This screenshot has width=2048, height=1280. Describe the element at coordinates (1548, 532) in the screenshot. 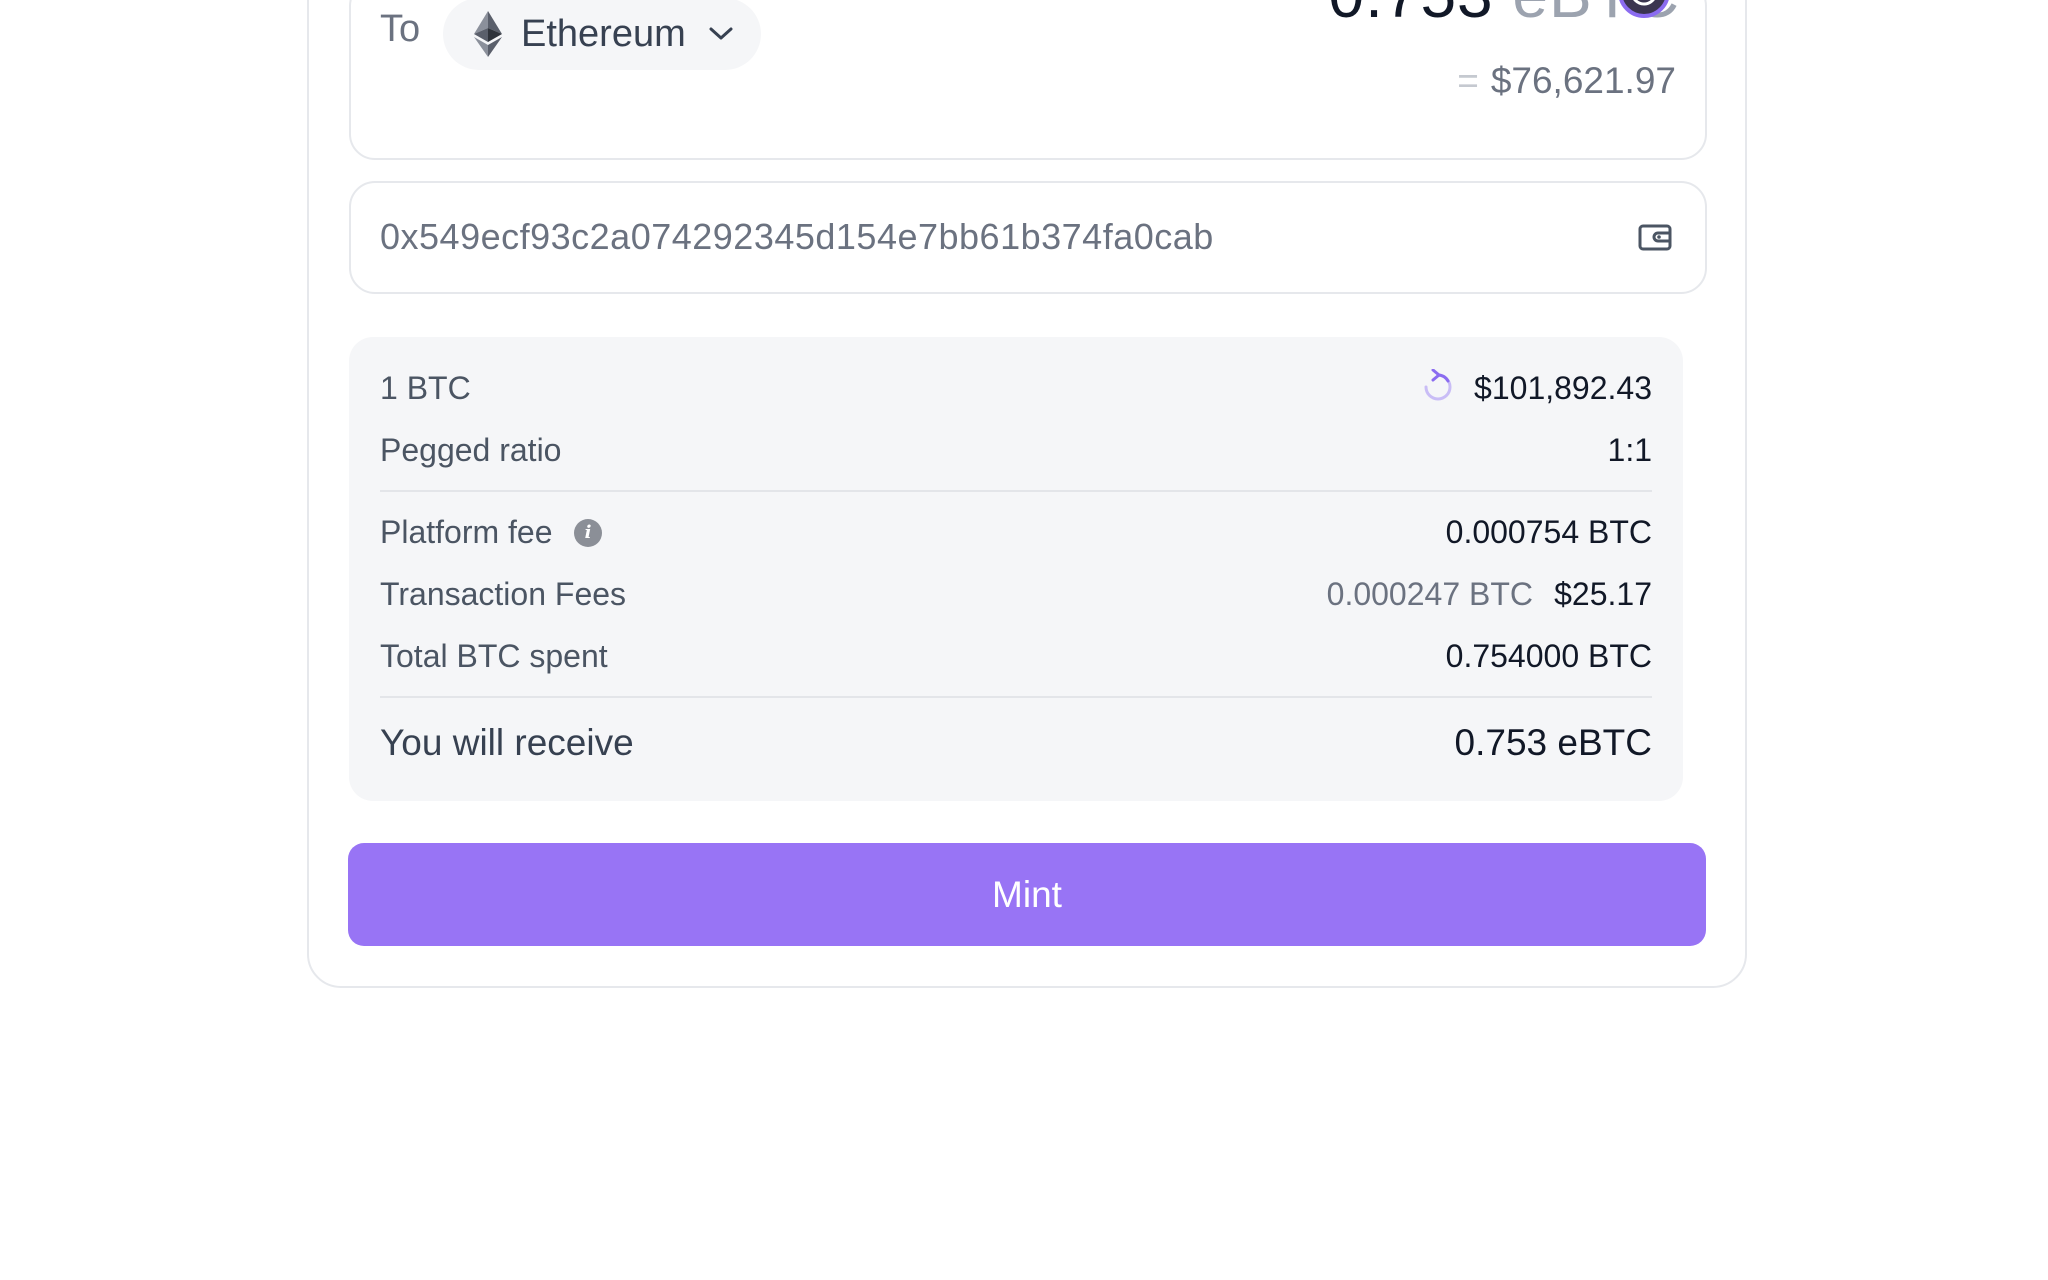

I see `platform-fee-value: 0.000754 BTC` at that location.